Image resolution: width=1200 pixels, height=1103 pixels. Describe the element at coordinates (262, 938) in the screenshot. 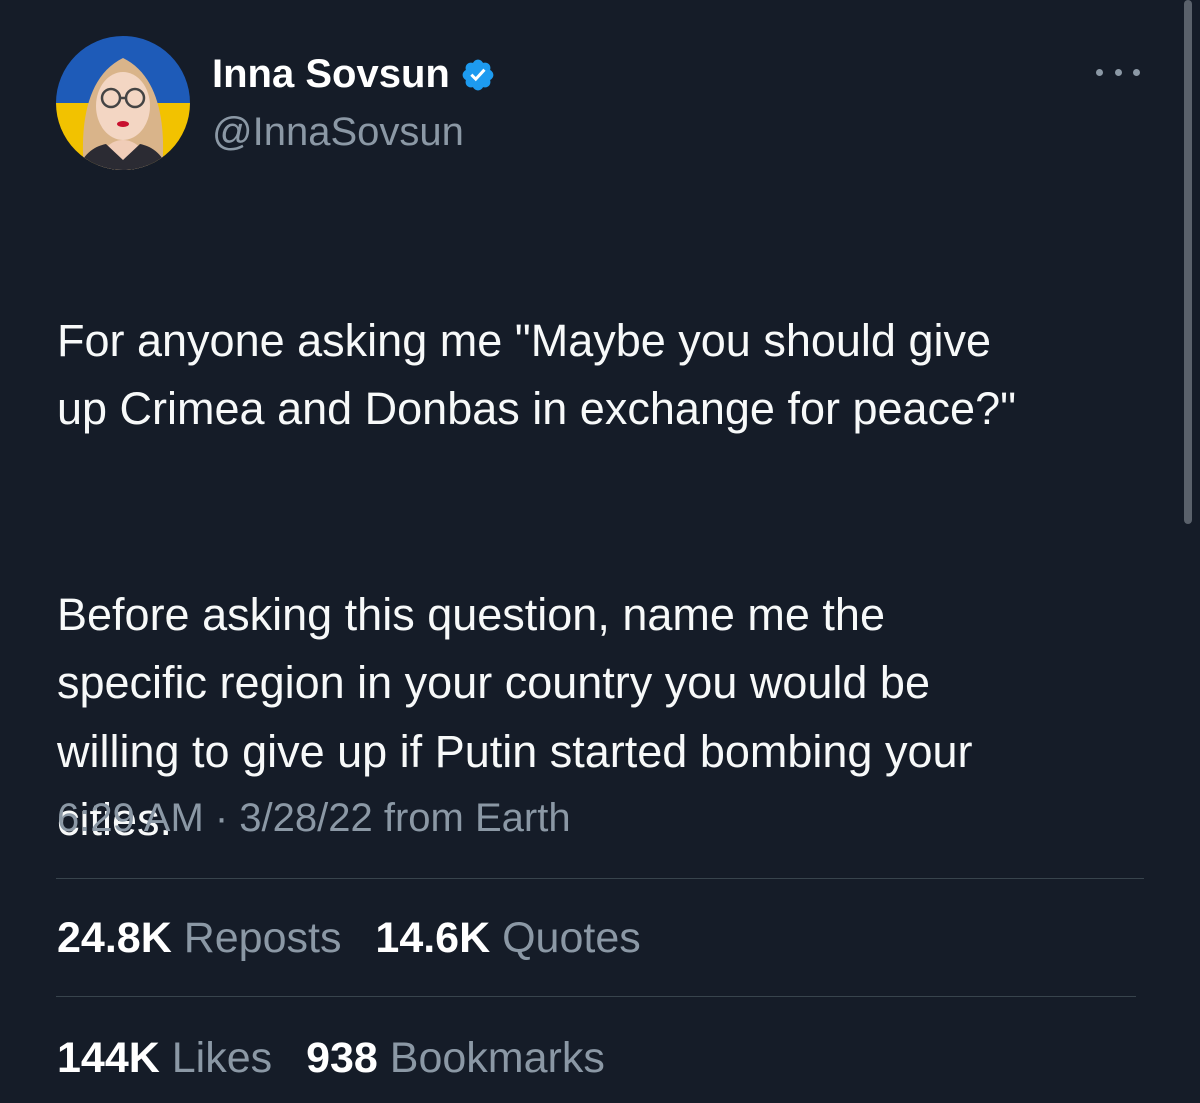

I see `reposts-label: Reposts` at that location.